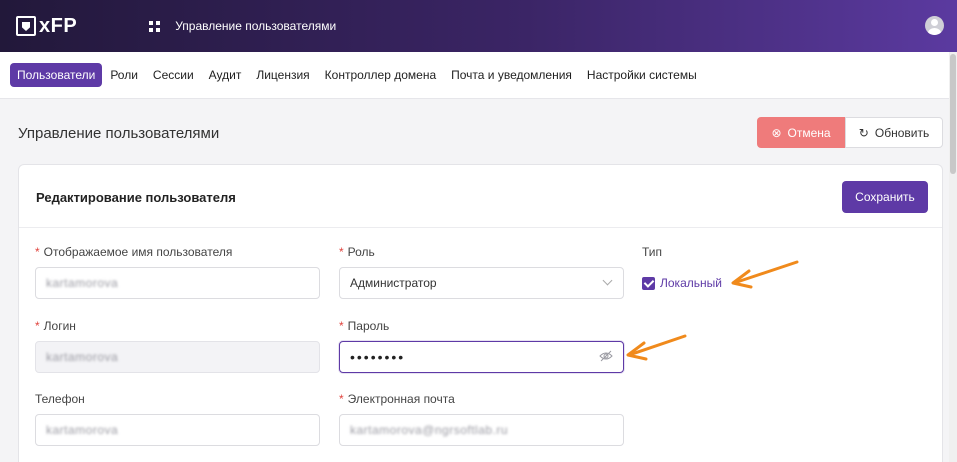  Describe the element at coordinates (397, 399) in the screenshot. I see `email-label: * Электронная почта` at that location.